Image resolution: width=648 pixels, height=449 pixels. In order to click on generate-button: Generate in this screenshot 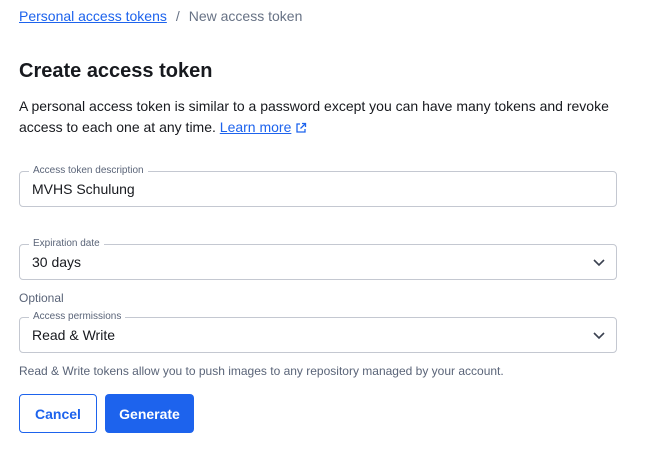, I will do `click(149, 413)`.